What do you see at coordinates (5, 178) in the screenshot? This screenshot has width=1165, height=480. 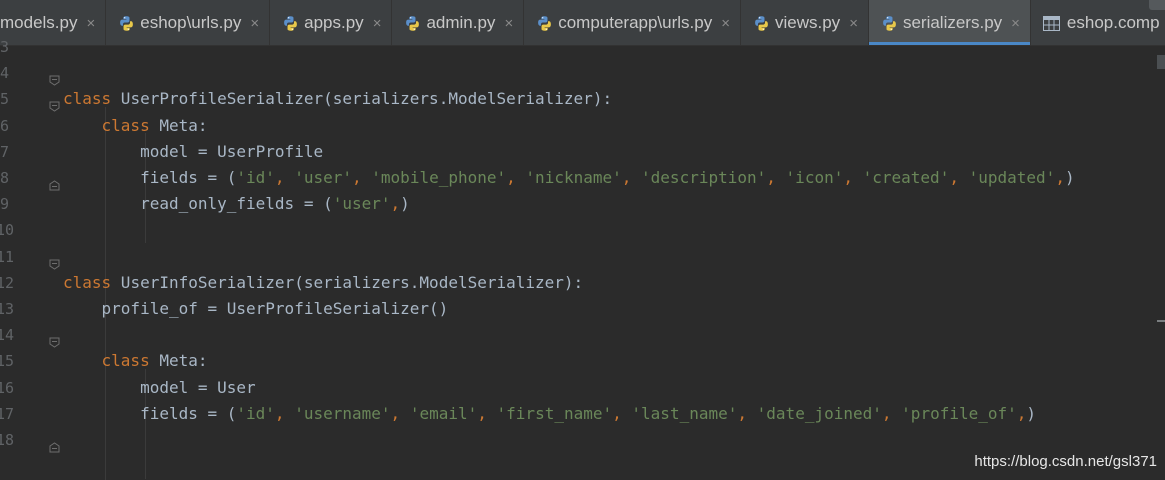 I see `line-number: 8` at bounding box center [5, 178].